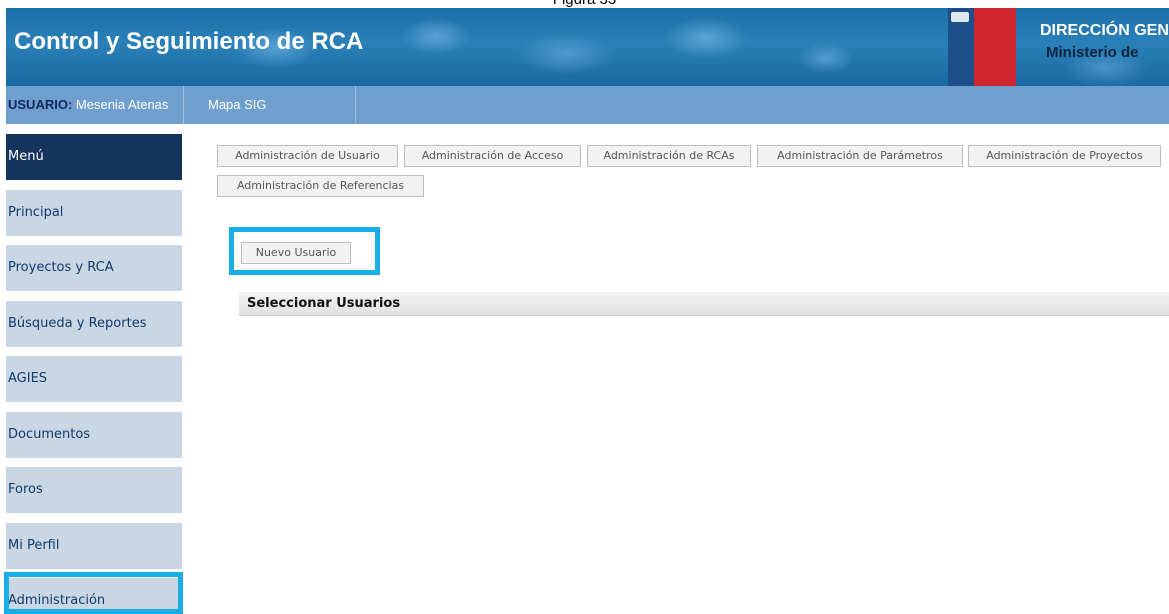 This screenshot has width=1169, height=614. I want to click on mapa-sig-link: Mapa SIG, so click(270, 105).